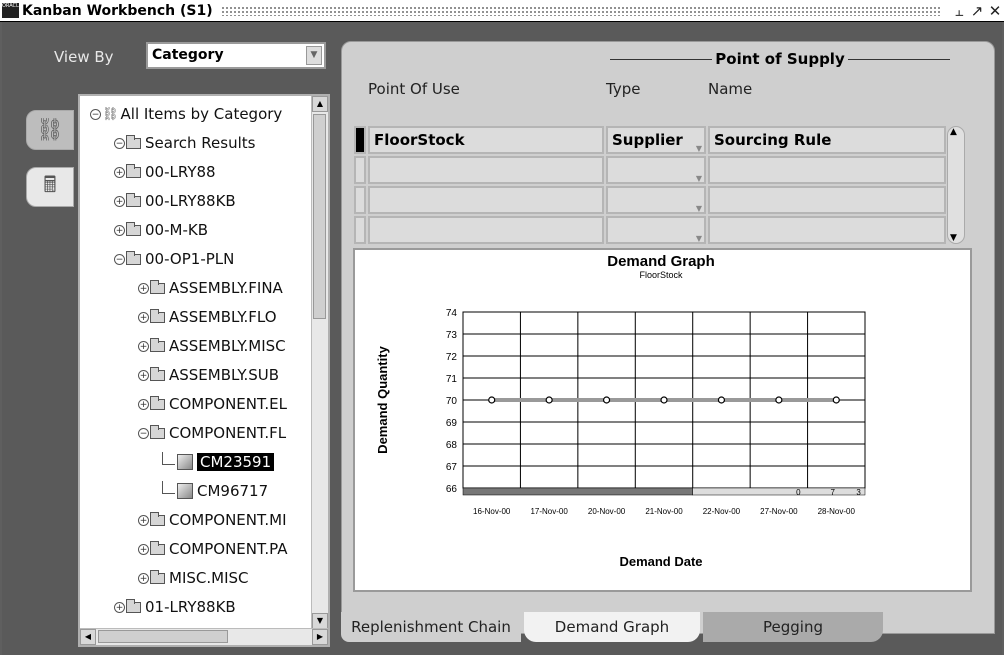  I want to click on restore-icon: ↗, so click(977, 11).